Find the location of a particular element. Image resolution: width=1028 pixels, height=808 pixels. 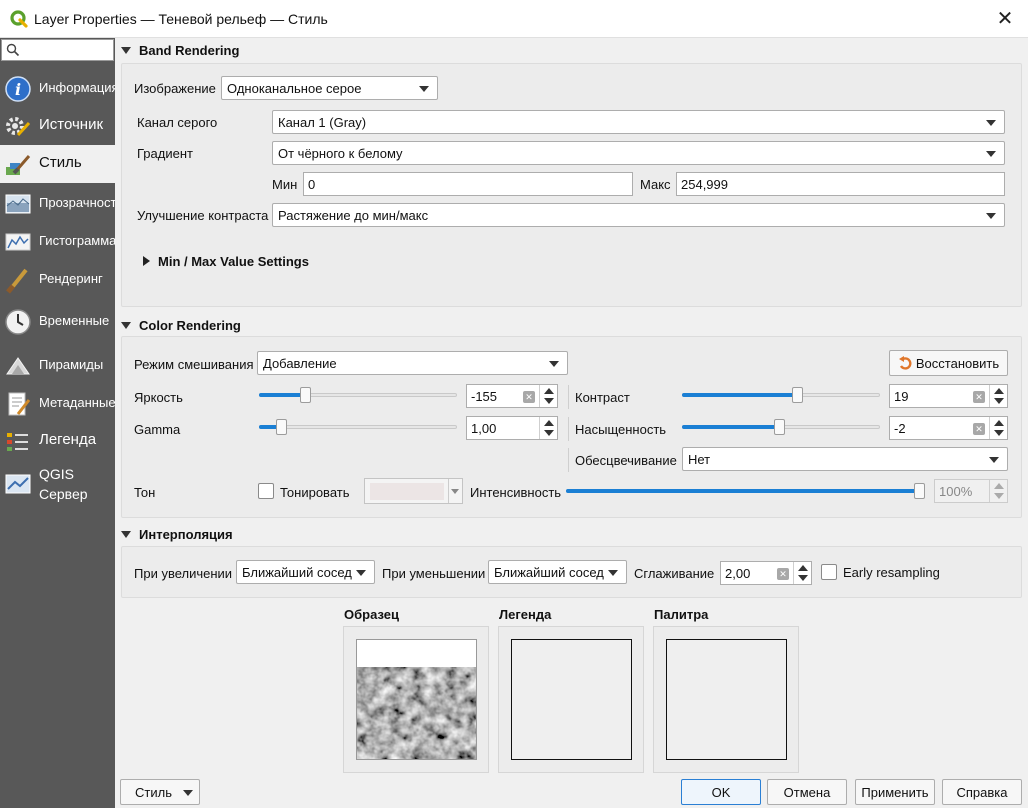

search-input is located at coordinates (57, 50).